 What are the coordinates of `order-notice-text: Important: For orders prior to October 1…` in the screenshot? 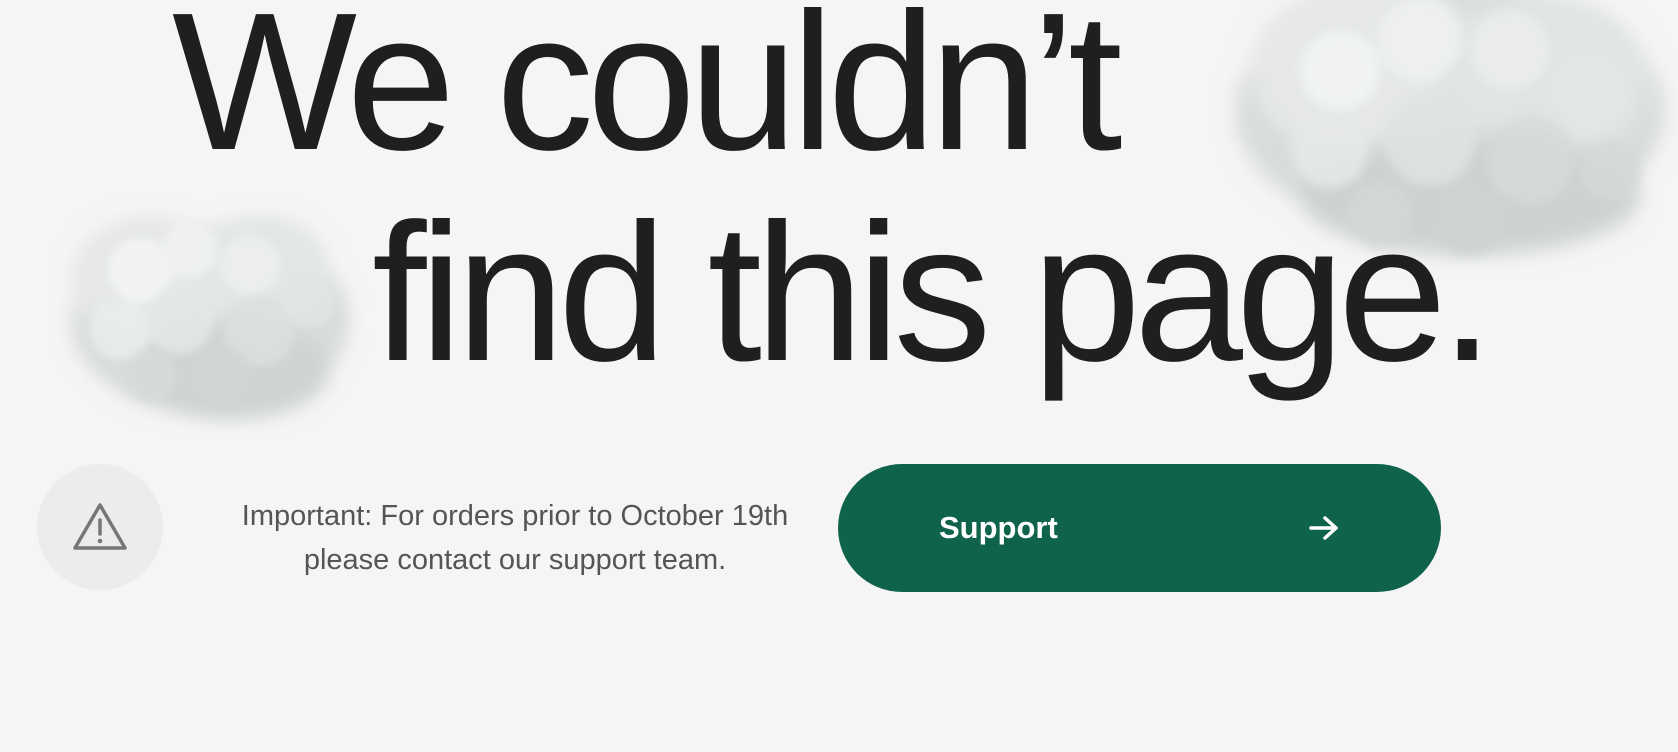 It's located at (515, 538).